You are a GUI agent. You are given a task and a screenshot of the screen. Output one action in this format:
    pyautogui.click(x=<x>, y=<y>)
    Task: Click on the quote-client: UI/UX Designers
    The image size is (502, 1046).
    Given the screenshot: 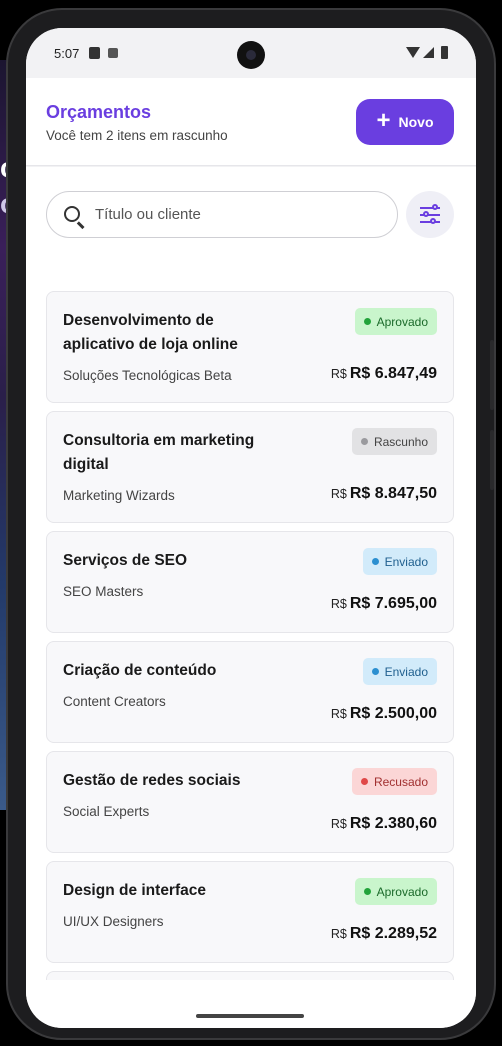 What is the action you would take?
    pyautogui.click(x=113, y=921)
    